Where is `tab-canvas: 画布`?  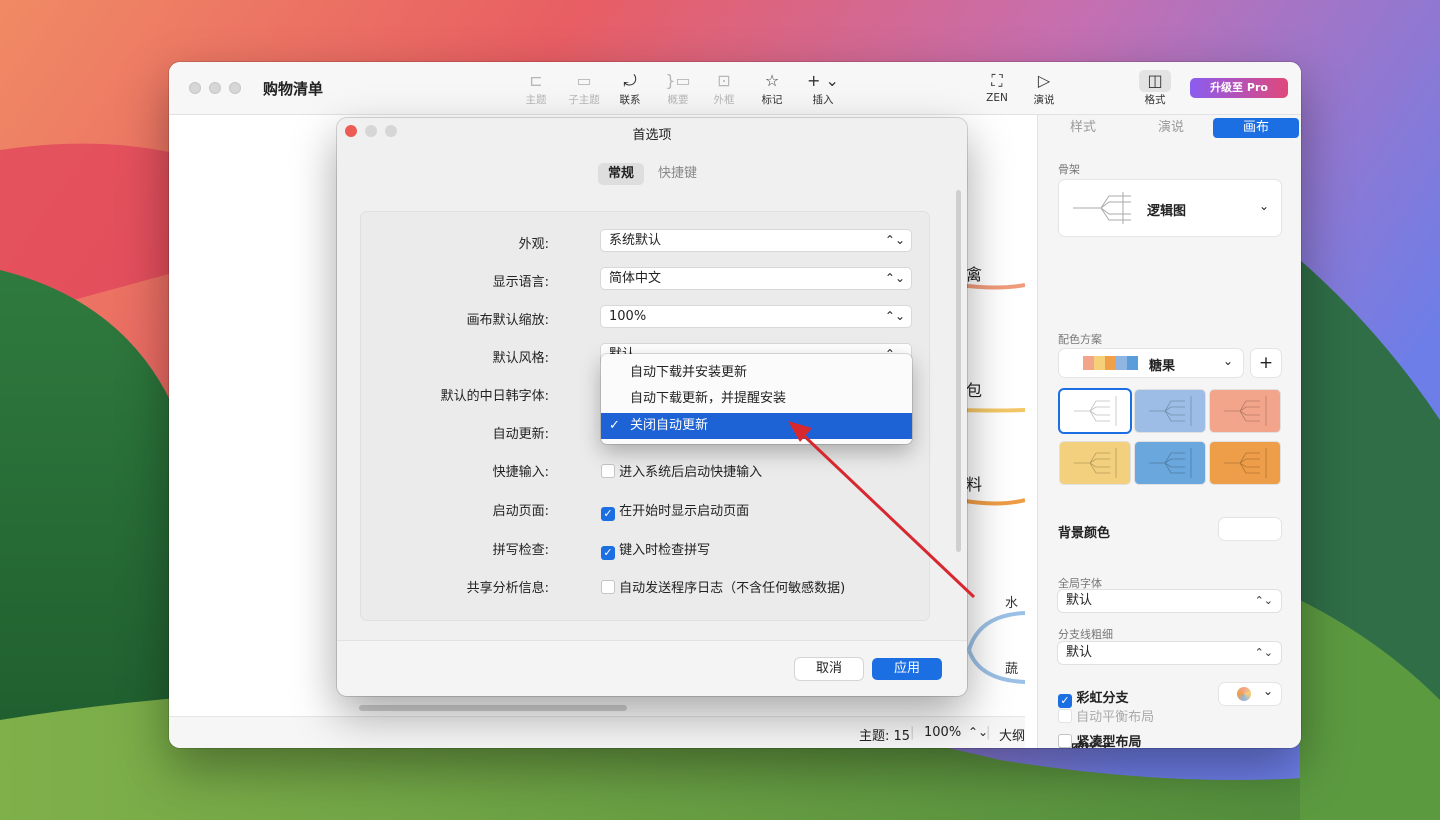 tab-canvas: 画布 is located at coordinates (1256, 128).